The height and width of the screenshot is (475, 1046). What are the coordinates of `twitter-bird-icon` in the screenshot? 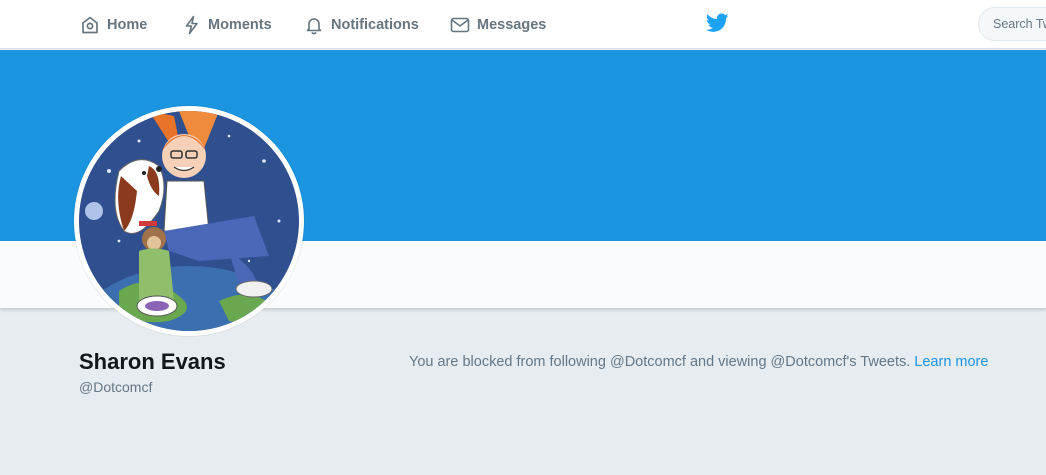 It's located at (717, 23).